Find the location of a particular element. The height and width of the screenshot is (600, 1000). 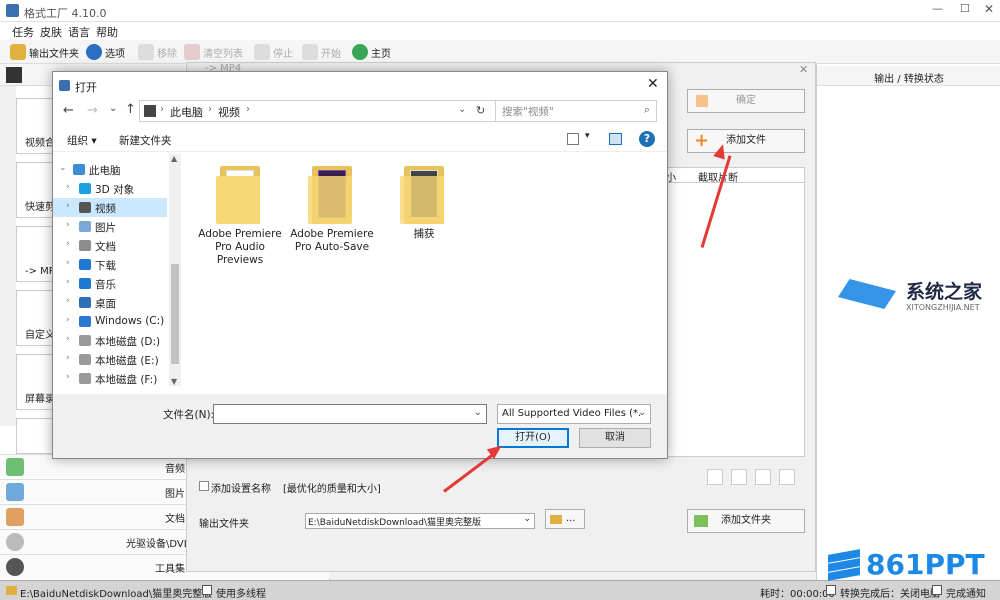

play-icon is located at coordinates (763, 477).